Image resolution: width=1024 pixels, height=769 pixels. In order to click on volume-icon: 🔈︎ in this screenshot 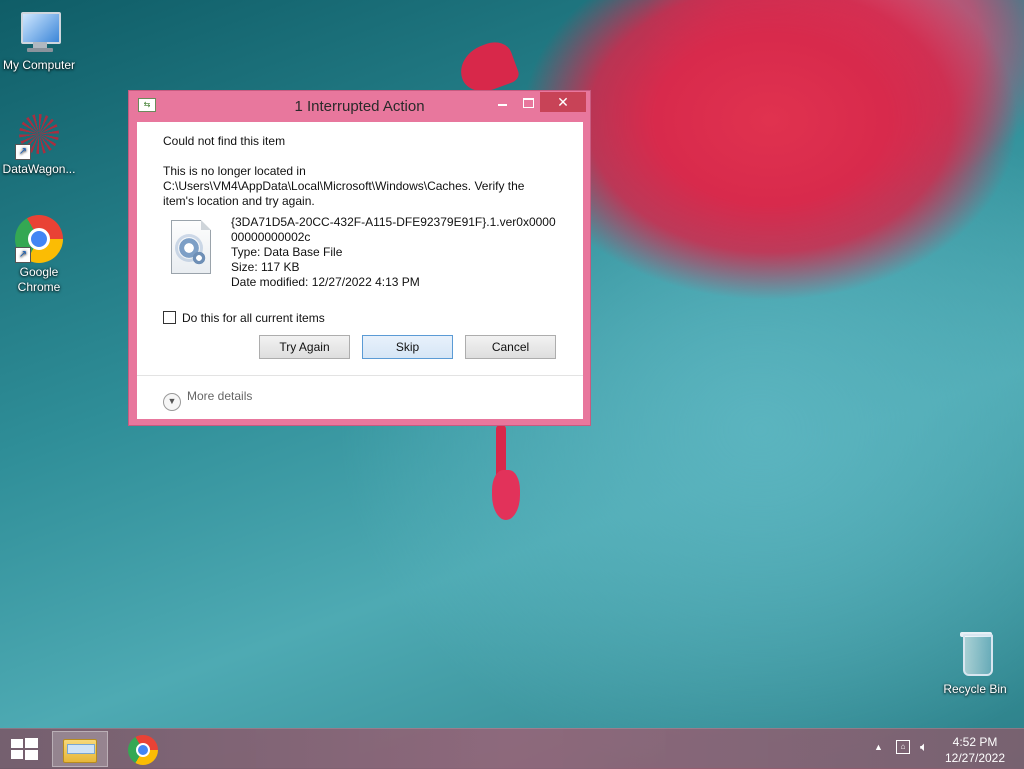, I will do `click(924, 747)`.